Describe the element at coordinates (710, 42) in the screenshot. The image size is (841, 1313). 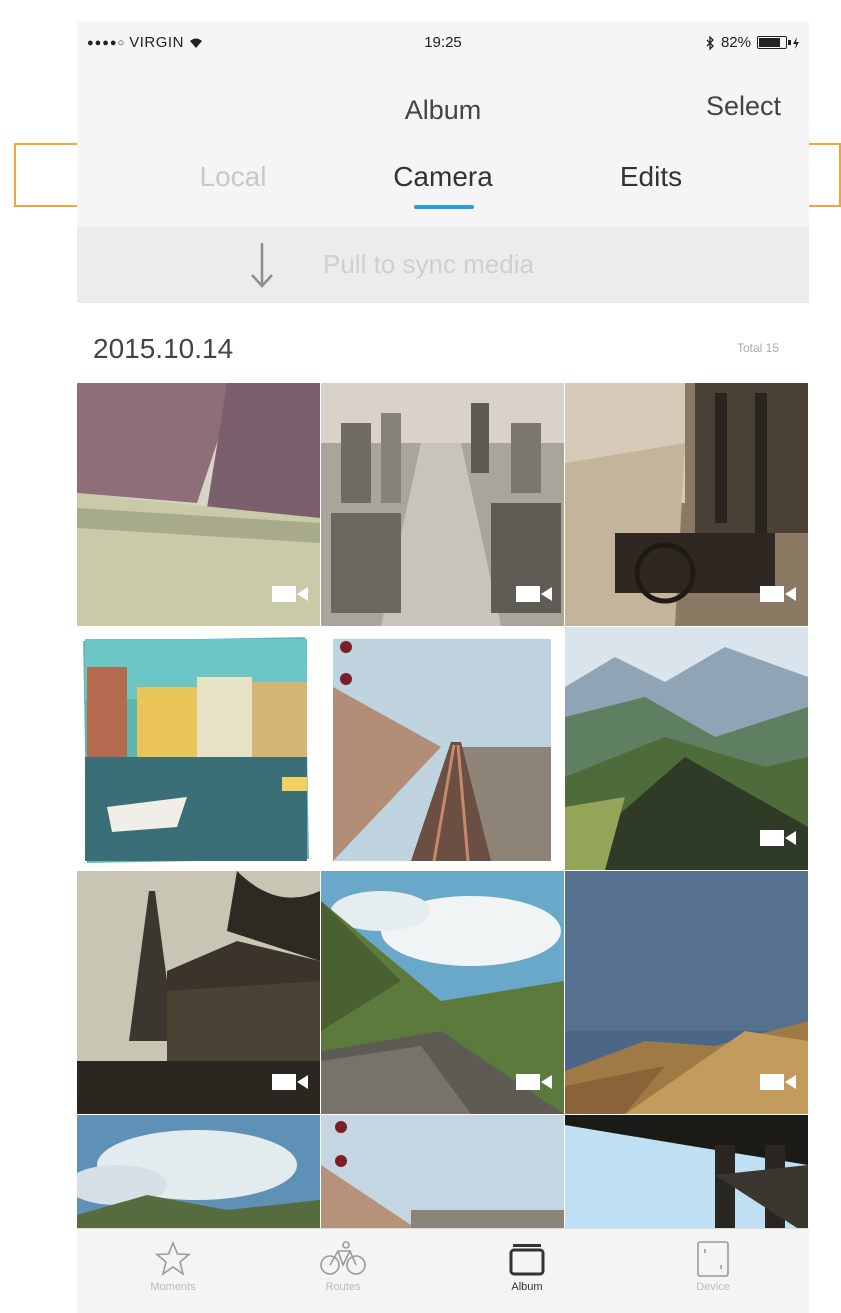
I see `bluetooth-icon` at that location.